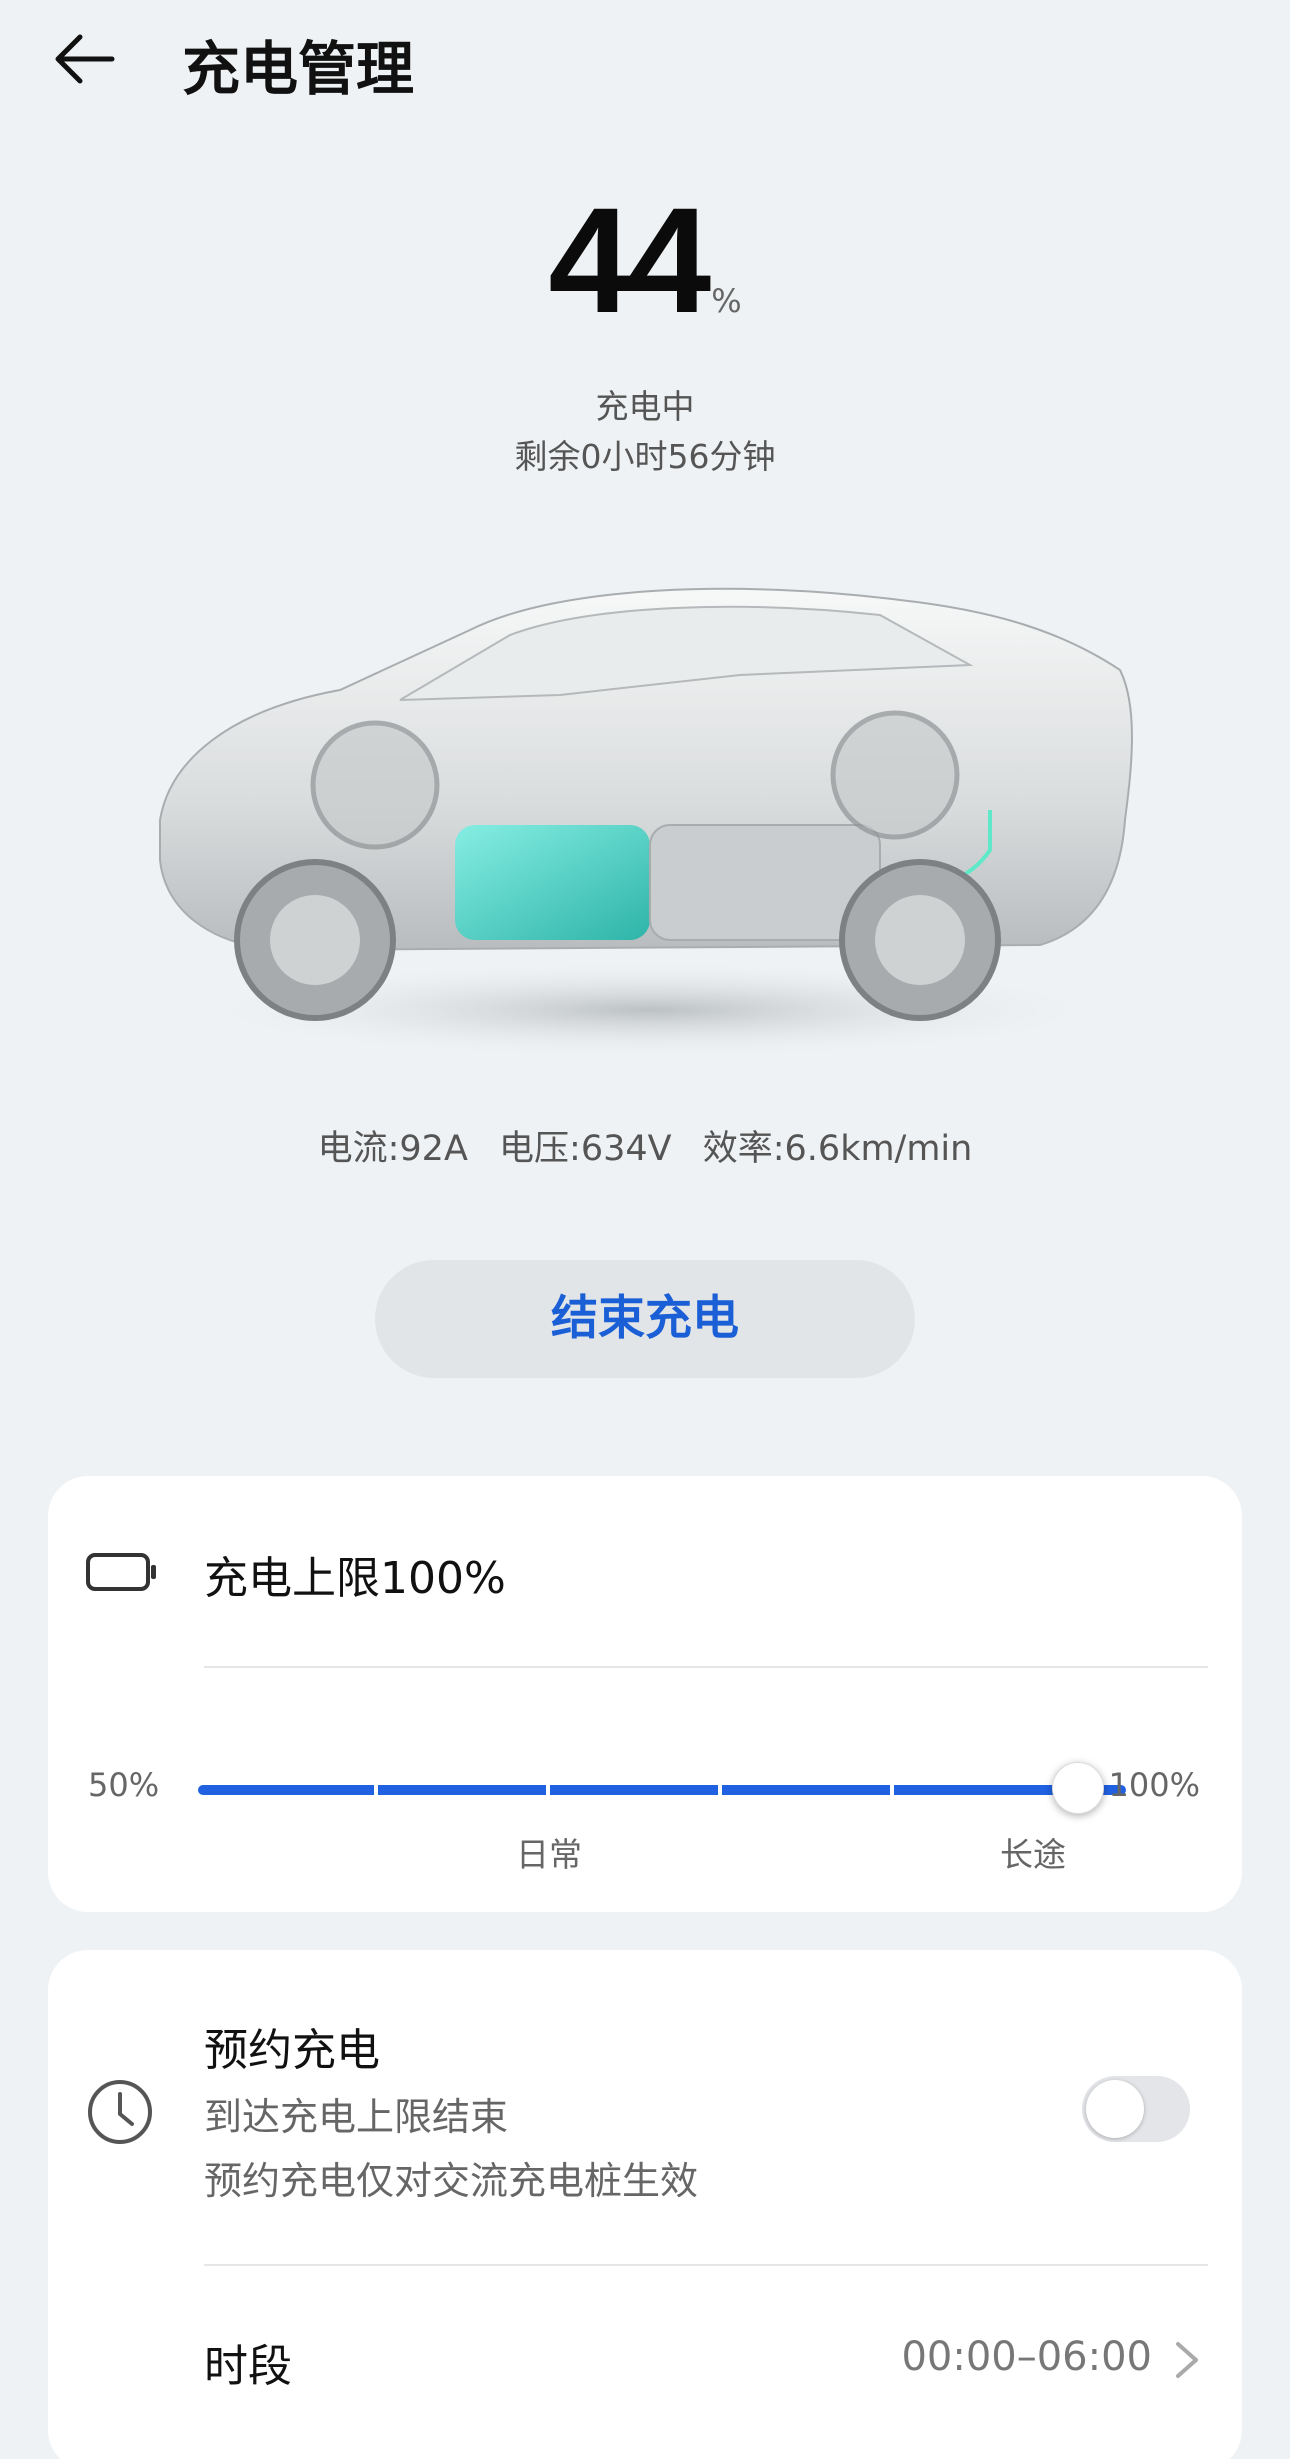  What do you see at coordinates (392, 1149) in the screenshot?
I see `current-value: 电流:92A` at bounding box center [392, 1149].